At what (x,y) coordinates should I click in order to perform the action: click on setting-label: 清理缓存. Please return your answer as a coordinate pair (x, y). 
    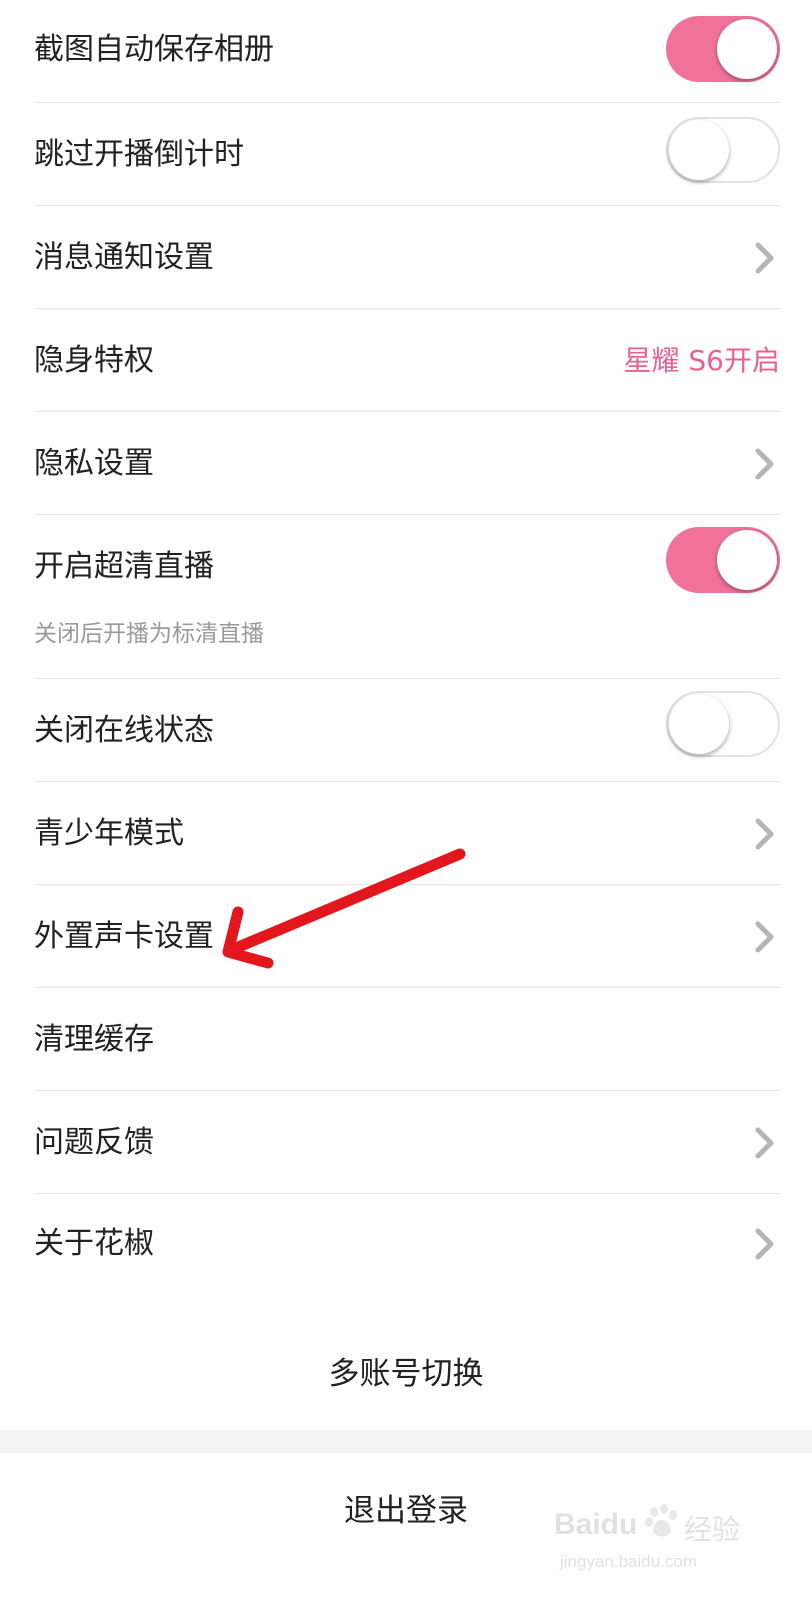
    Looking at the image, I should click on (94, 1039).